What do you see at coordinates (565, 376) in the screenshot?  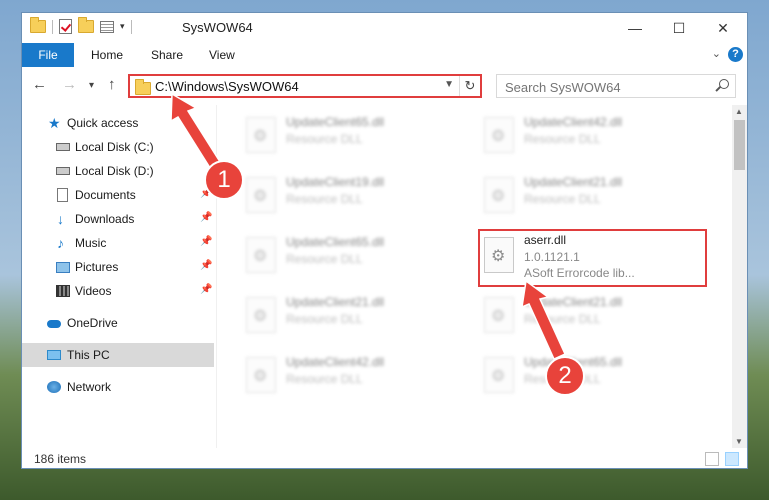 I see `step-2-marker: 2` at bounding box center [565, 376].